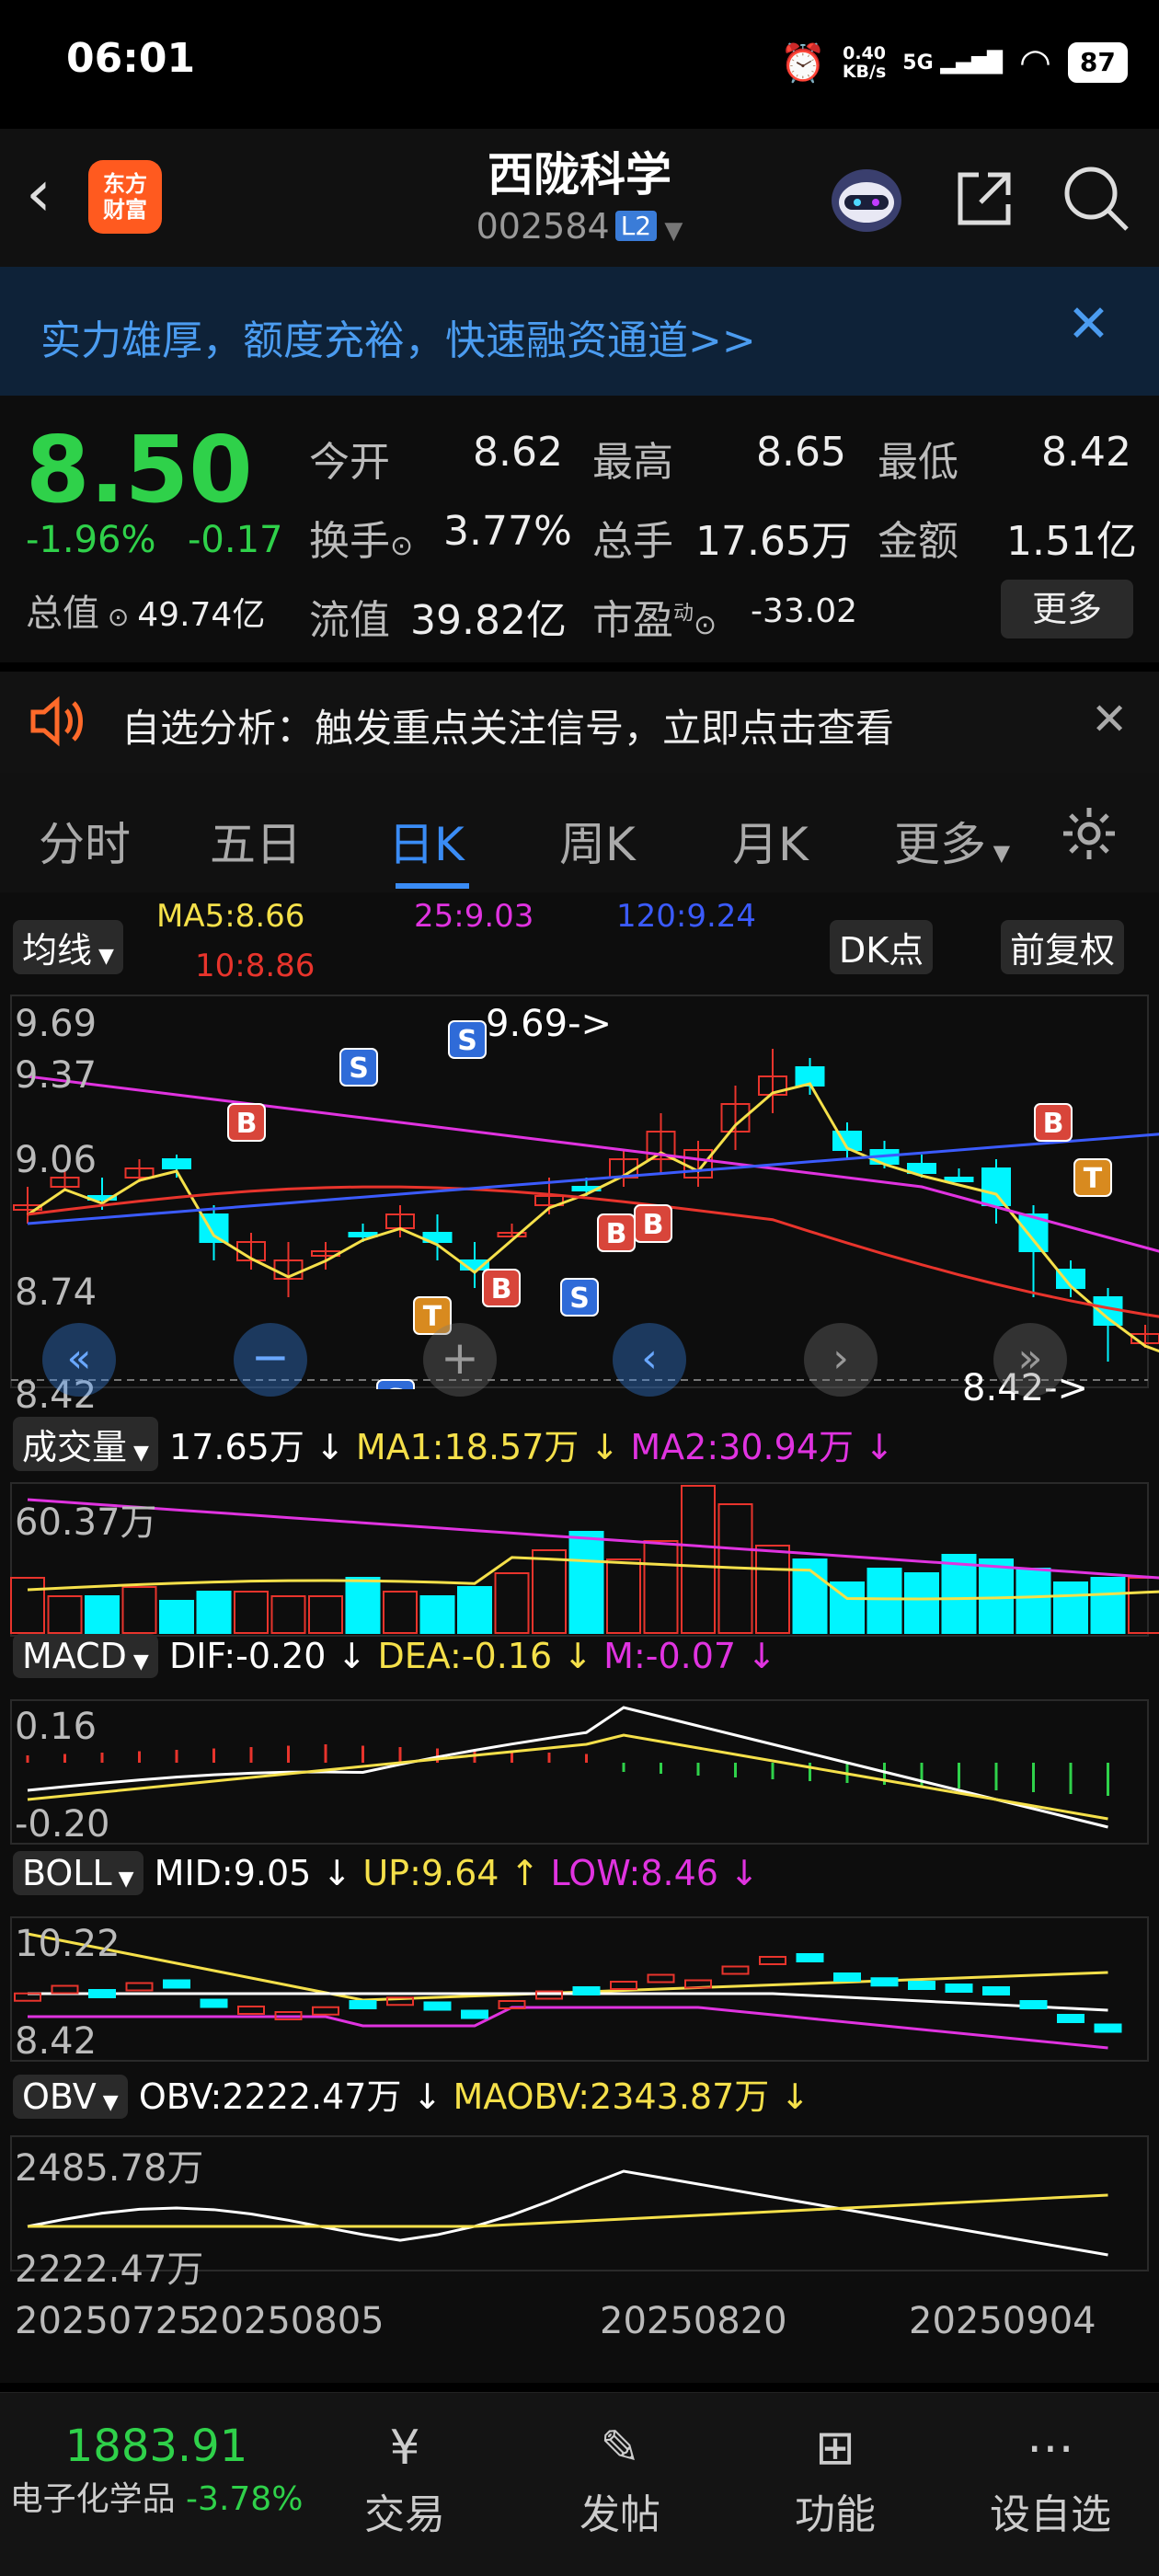 This screenshot has height=2576, width=1159. Describe the element at coordinates (118, 617) in the screenshot. I see `info-icon: ⊙` at that location.